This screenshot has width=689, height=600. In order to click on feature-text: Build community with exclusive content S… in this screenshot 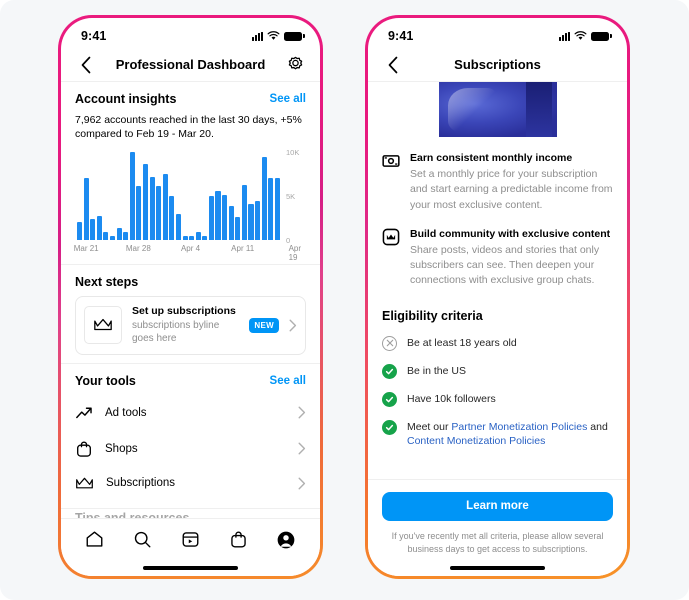, I will do `click(511, 258)`.